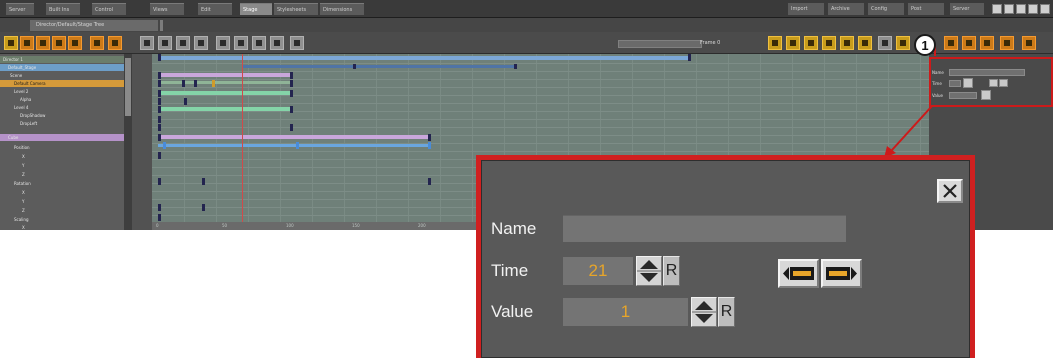 The width and height of the screenshot is (1053, 358). I want to click on scale-keys-icon, so click(259, 43).